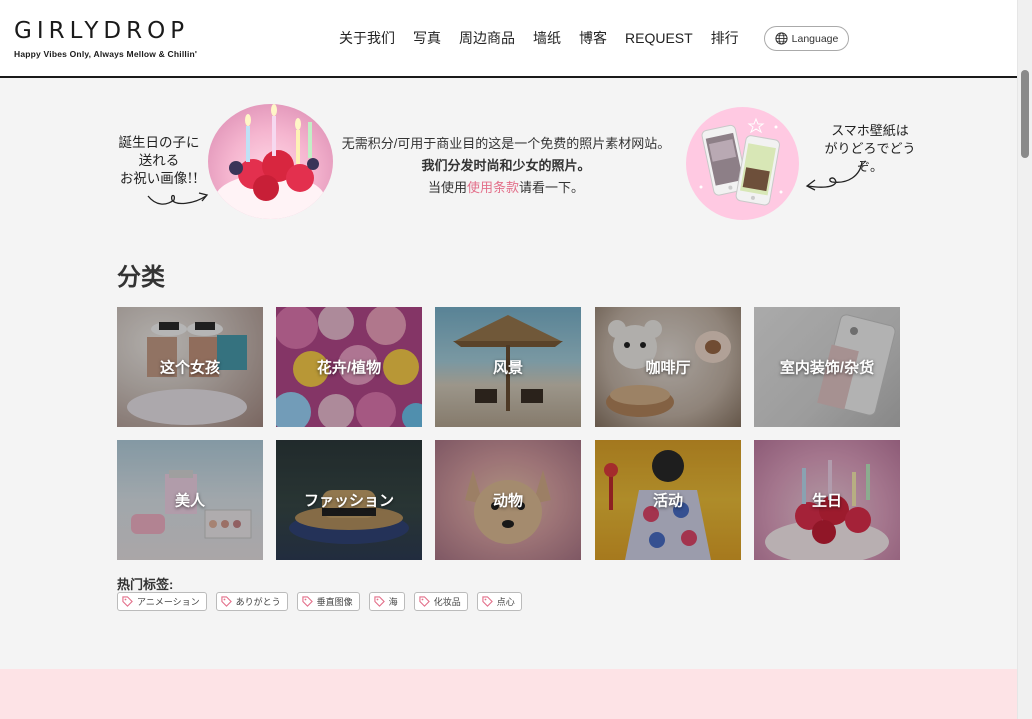  I want to click on tag-label: アニメーション, so click(168, 602).